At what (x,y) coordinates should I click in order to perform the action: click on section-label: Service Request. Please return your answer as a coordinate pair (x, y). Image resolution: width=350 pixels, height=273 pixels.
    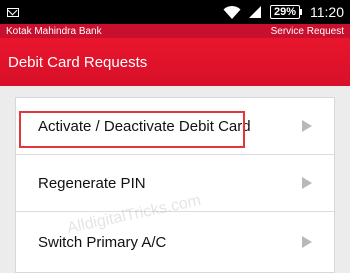
    Looking at the image, I should click on (307, 31).